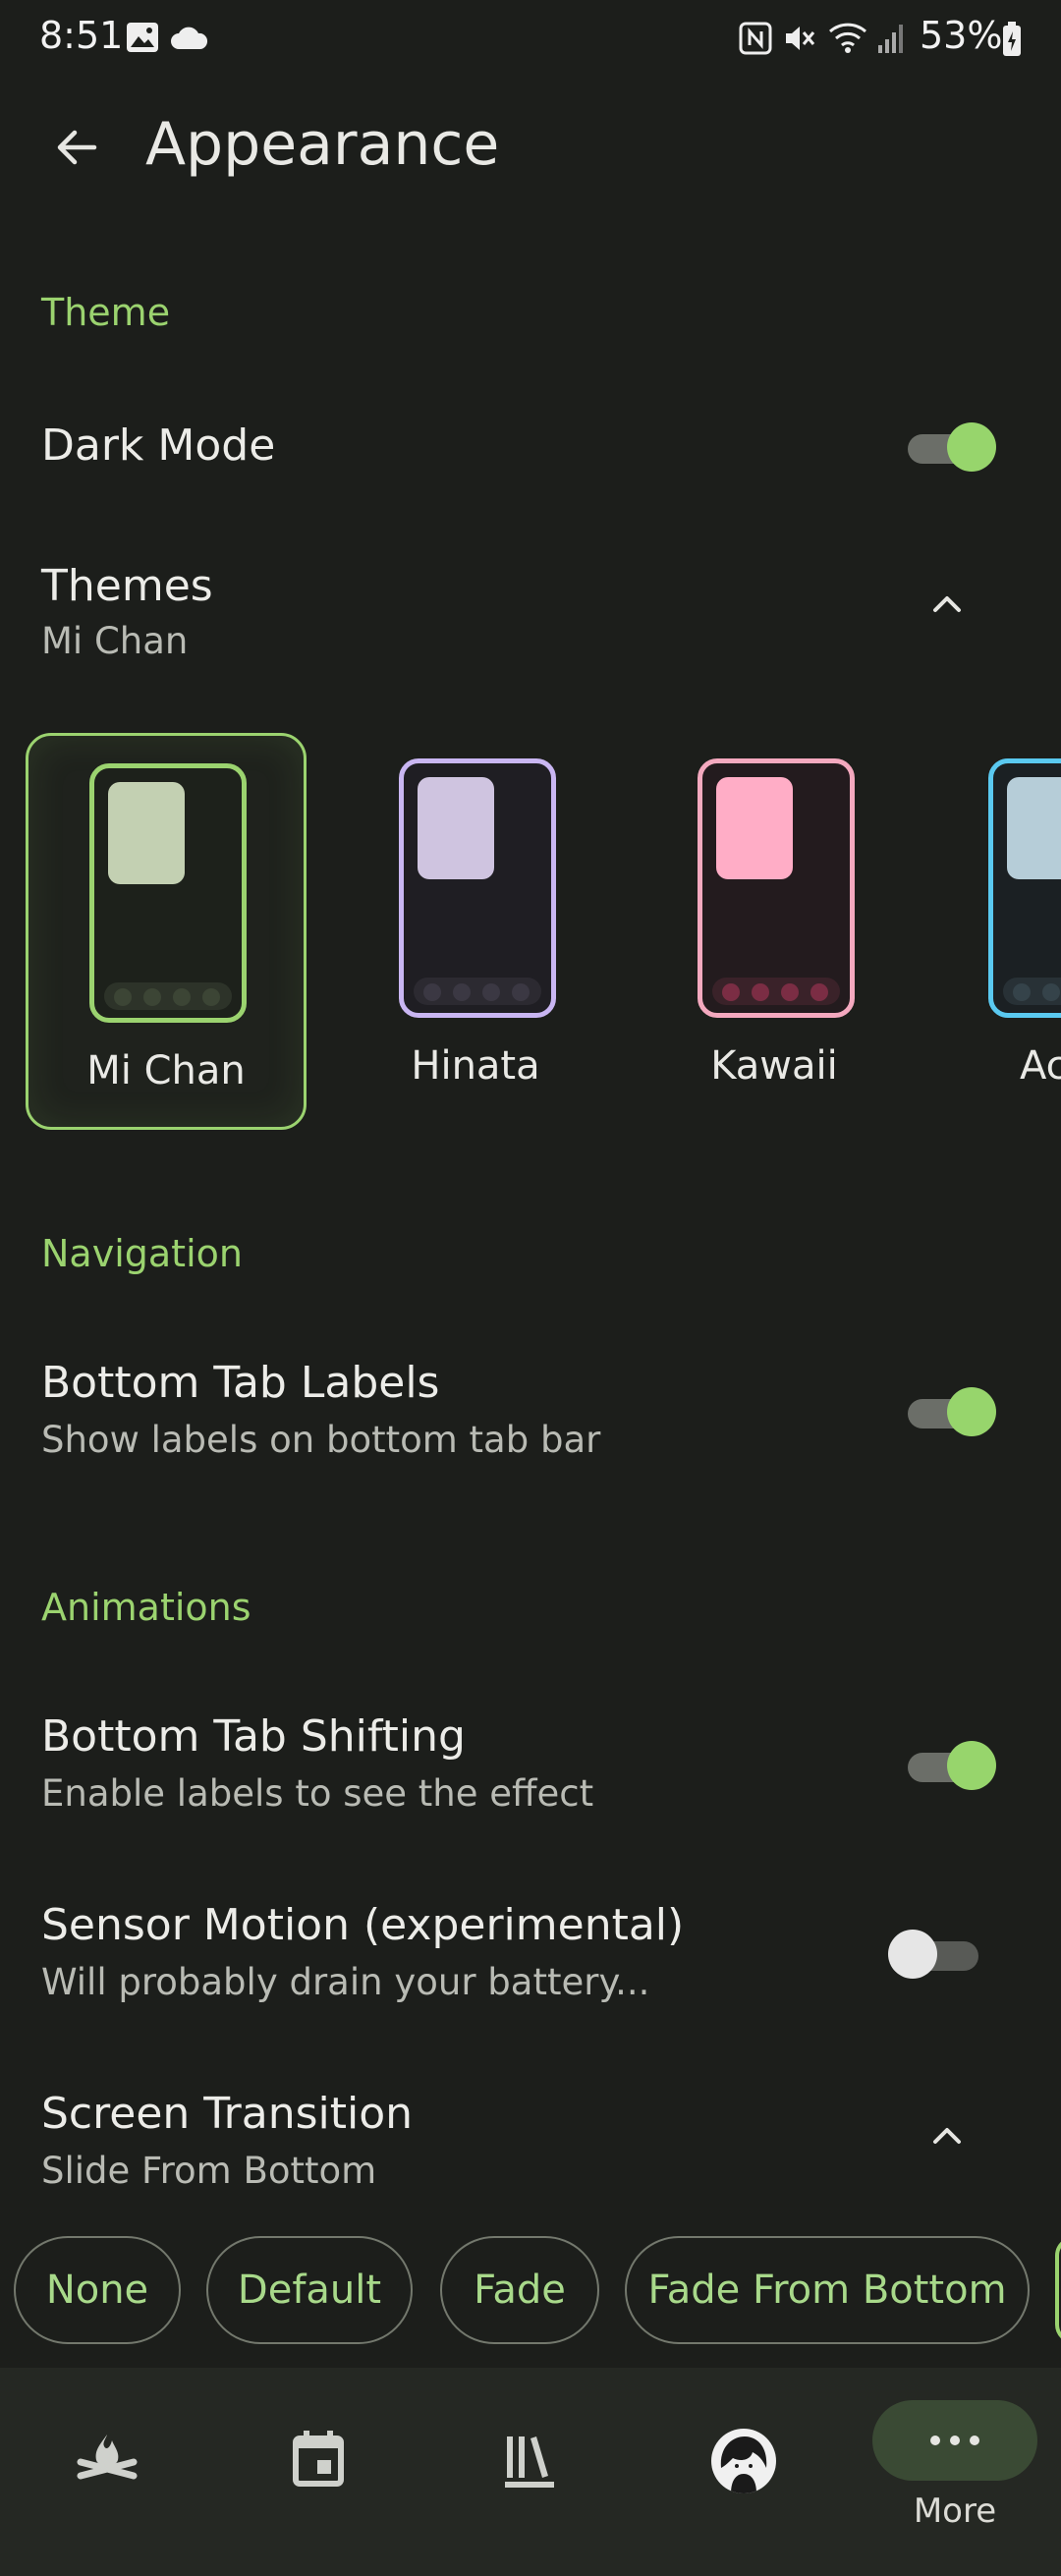  I want to click on themes-row: Themes Mi Chan, so click(530, 609).